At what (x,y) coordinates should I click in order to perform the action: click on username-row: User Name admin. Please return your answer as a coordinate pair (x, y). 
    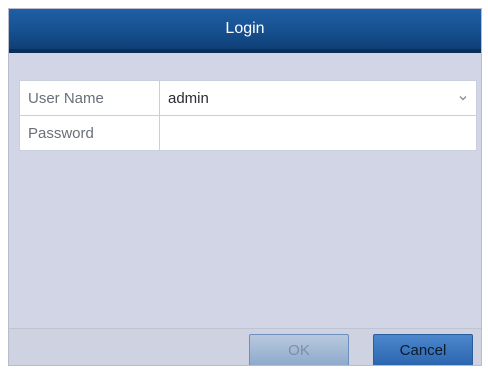
    Looking at the image, I should click on (248, 98).